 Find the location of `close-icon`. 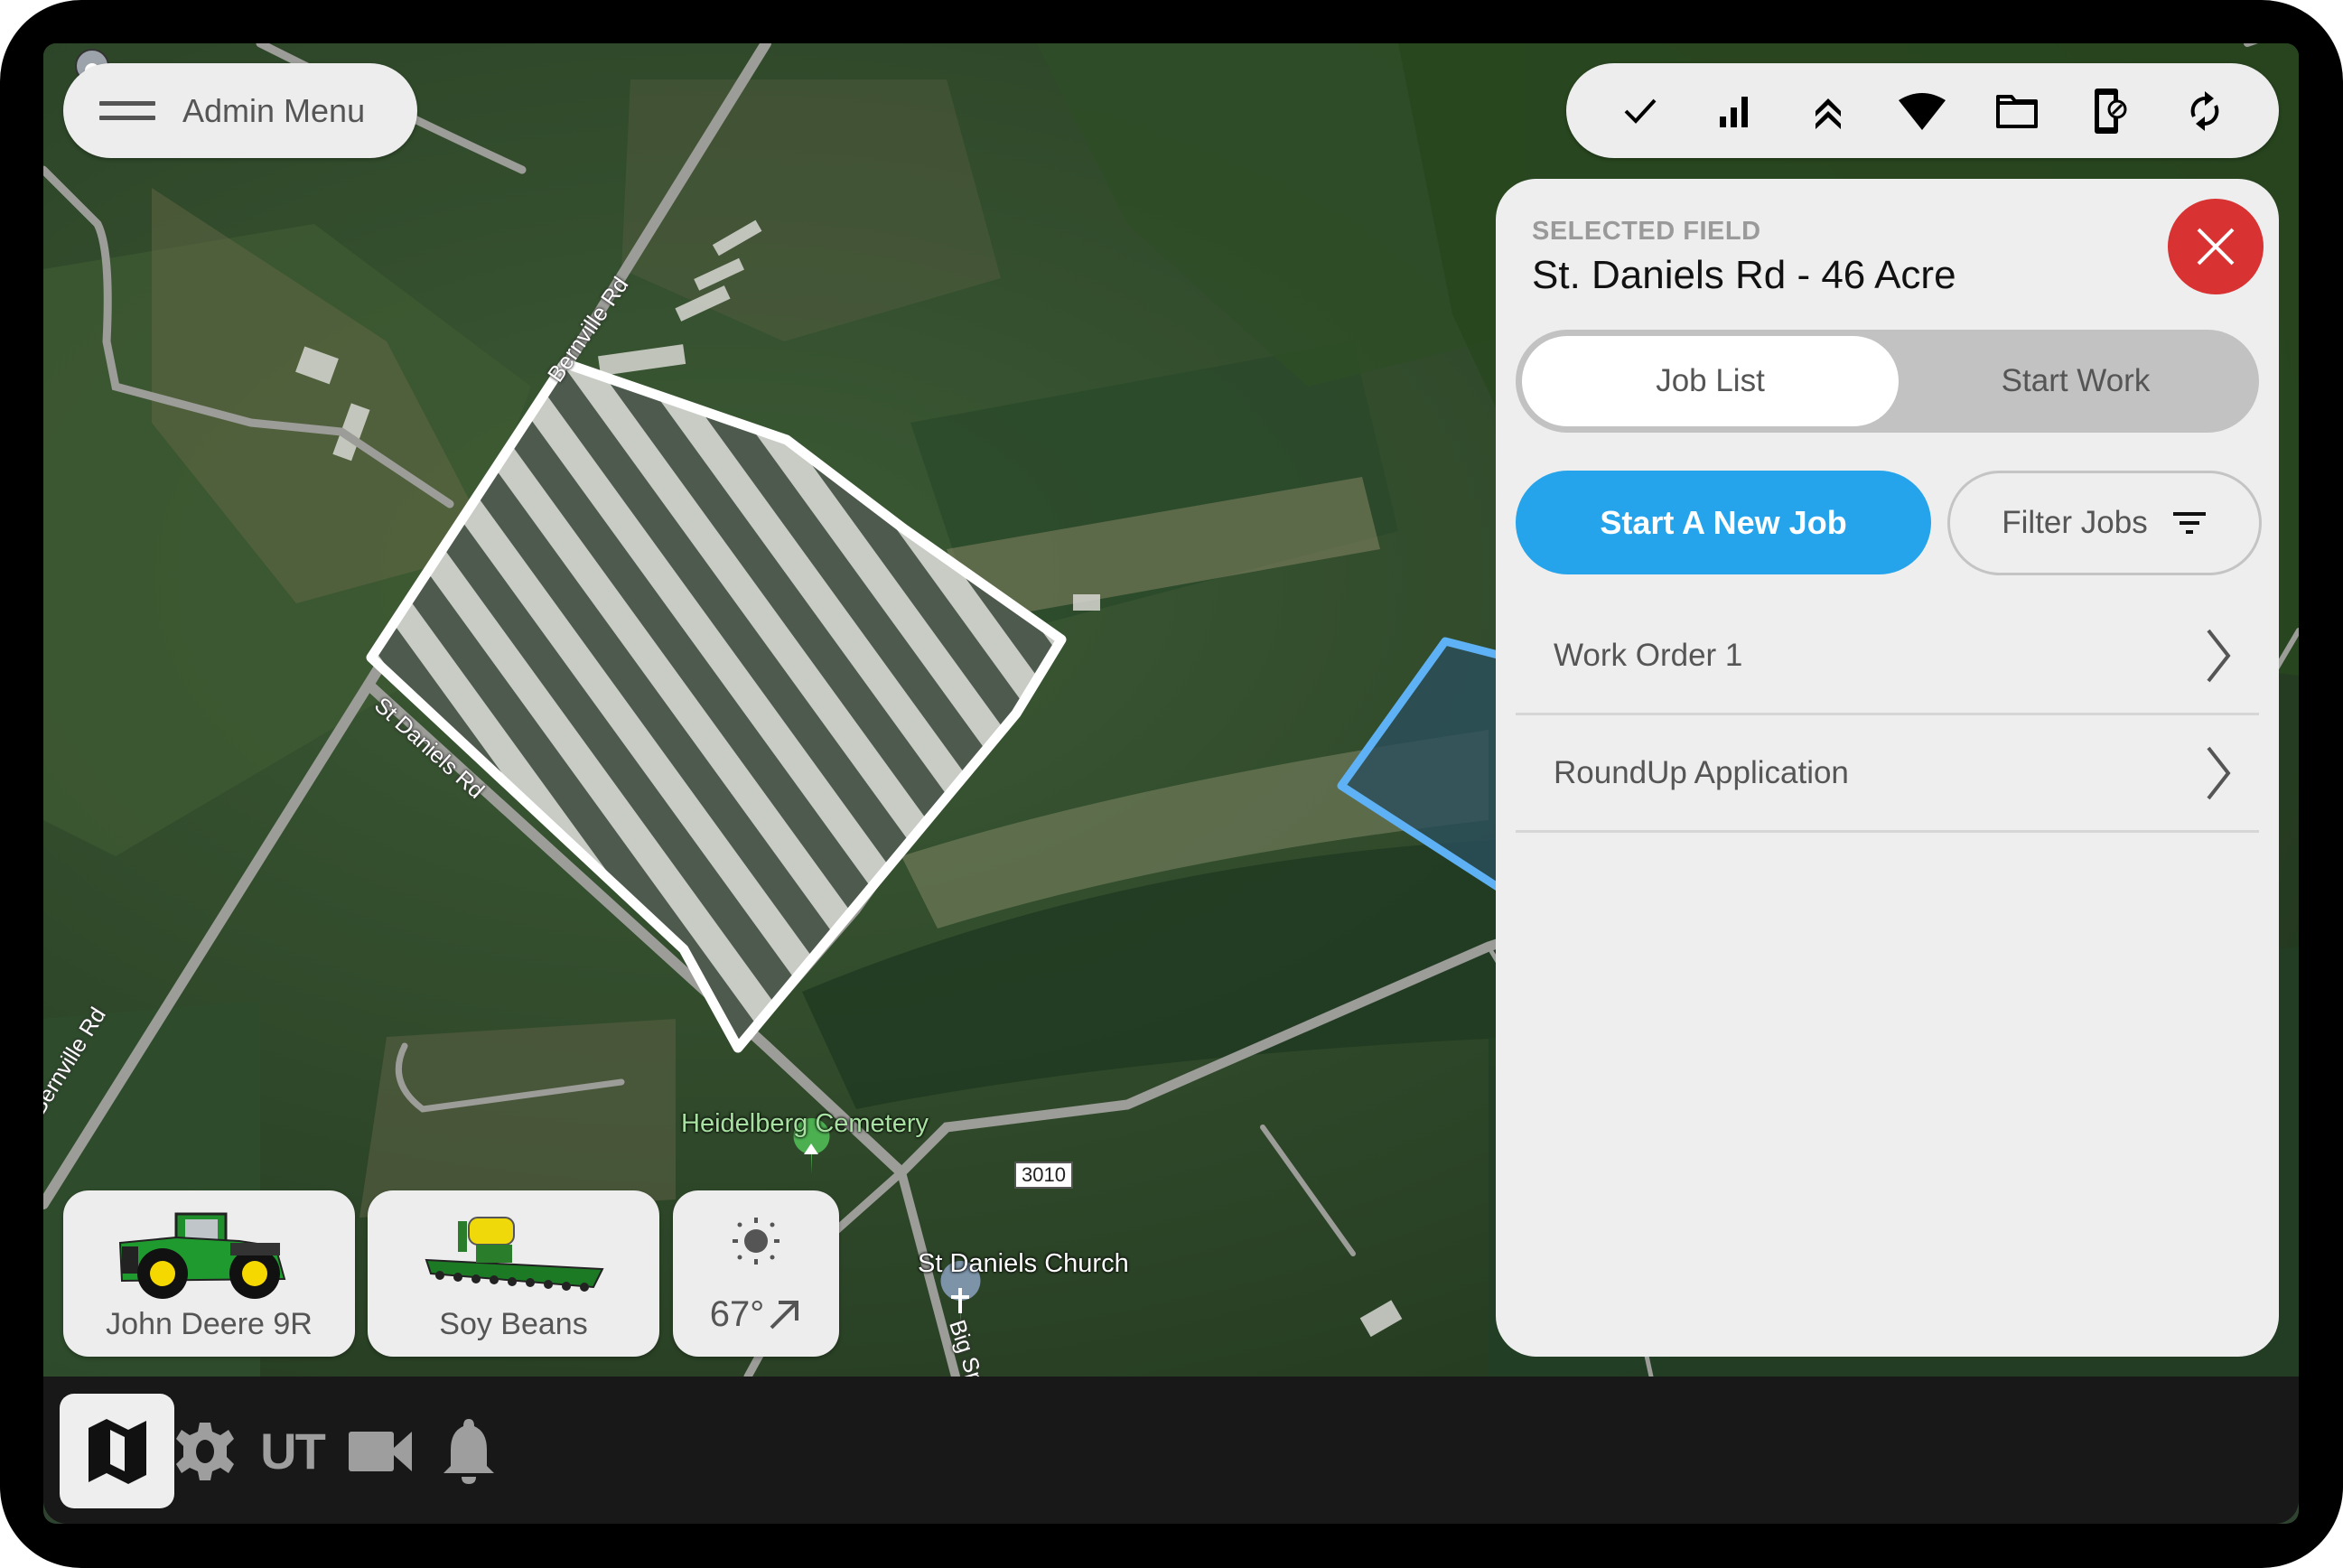

close-icon is located at coordinates (2216, 247).